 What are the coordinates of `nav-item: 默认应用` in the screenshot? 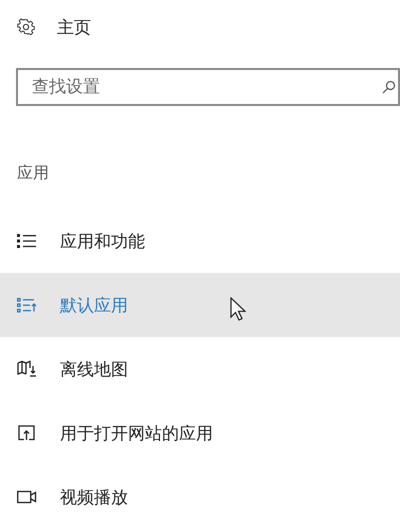 It's located at (200, 305).